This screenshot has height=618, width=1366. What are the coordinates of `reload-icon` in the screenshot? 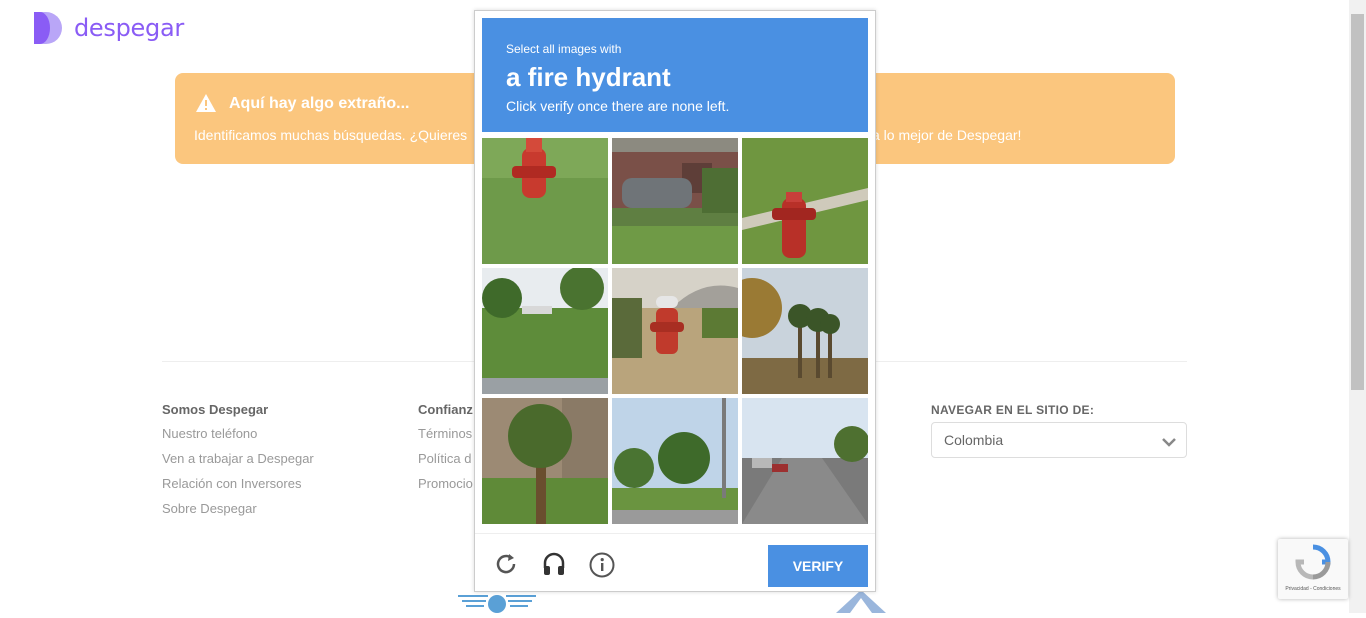 It's located at (506, 564).